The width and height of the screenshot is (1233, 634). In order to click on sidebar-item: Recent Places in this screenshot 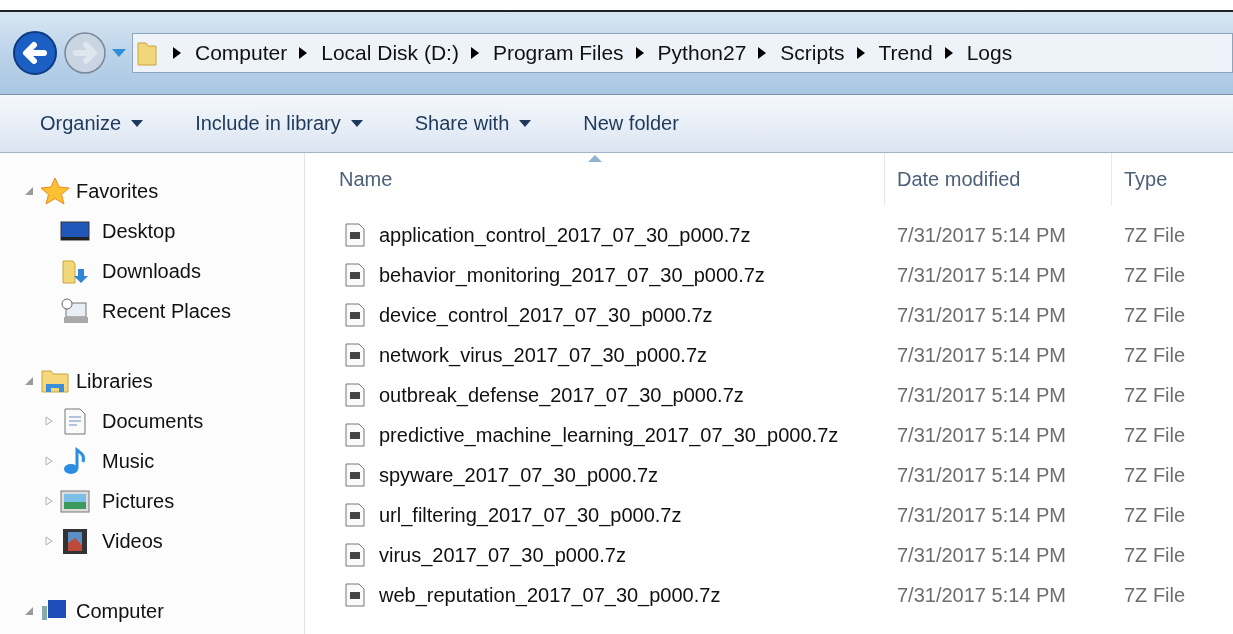, I will do `click(166, 311)`.